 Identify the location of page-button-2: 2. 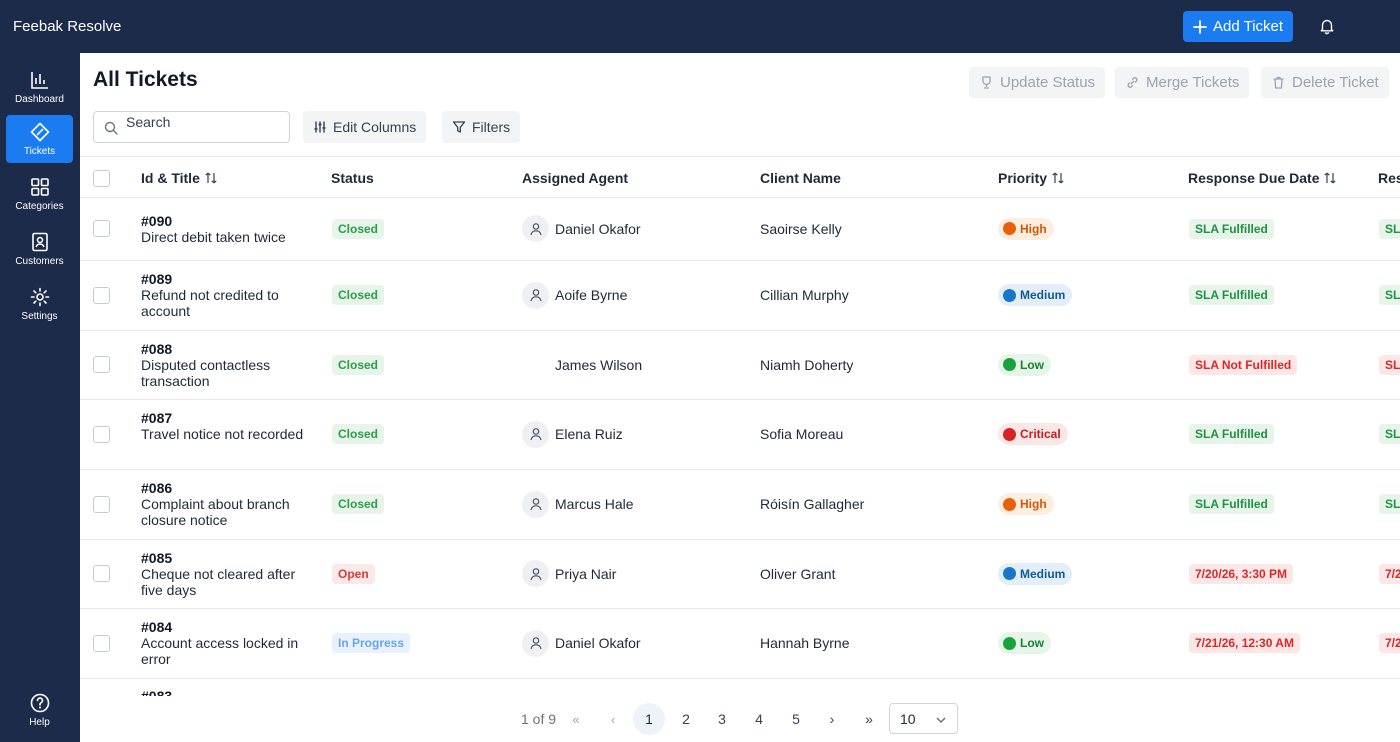
(686, 719).